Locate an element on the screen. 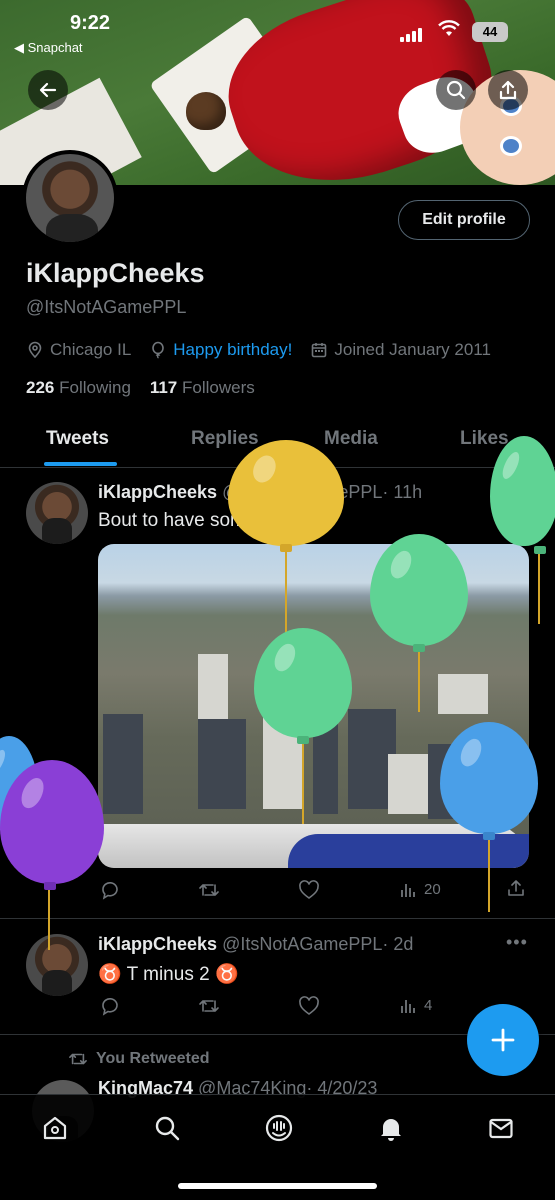  following-count: 226 is located at coordinates (40, 387).